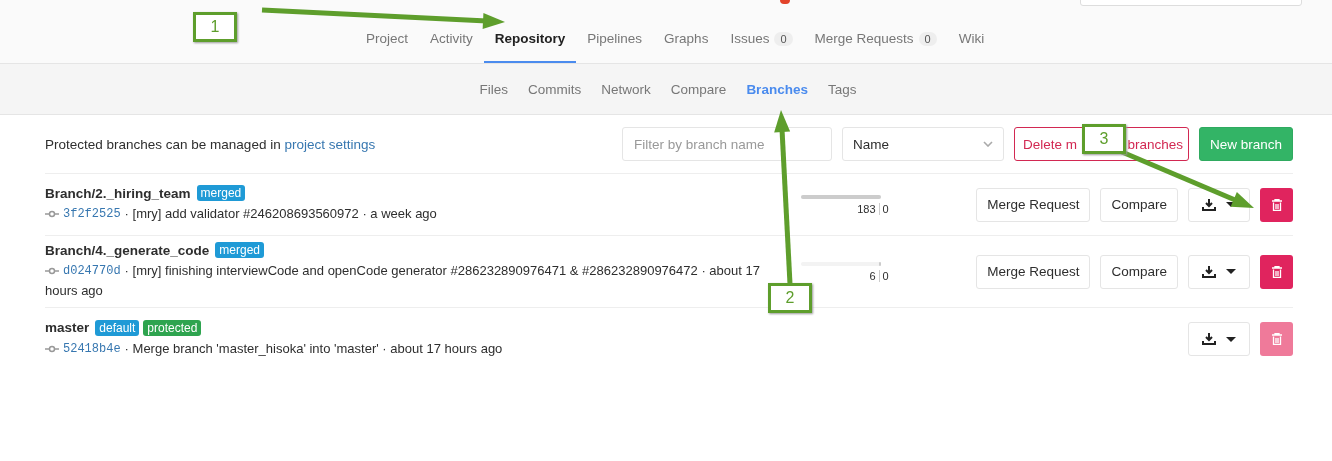 The height and width of the screenshot is (461, 1332). What do you see at coordinates (74, 291) in the screenshot?
I see `commit-message: hours ago` at bounding box center [74, 291].